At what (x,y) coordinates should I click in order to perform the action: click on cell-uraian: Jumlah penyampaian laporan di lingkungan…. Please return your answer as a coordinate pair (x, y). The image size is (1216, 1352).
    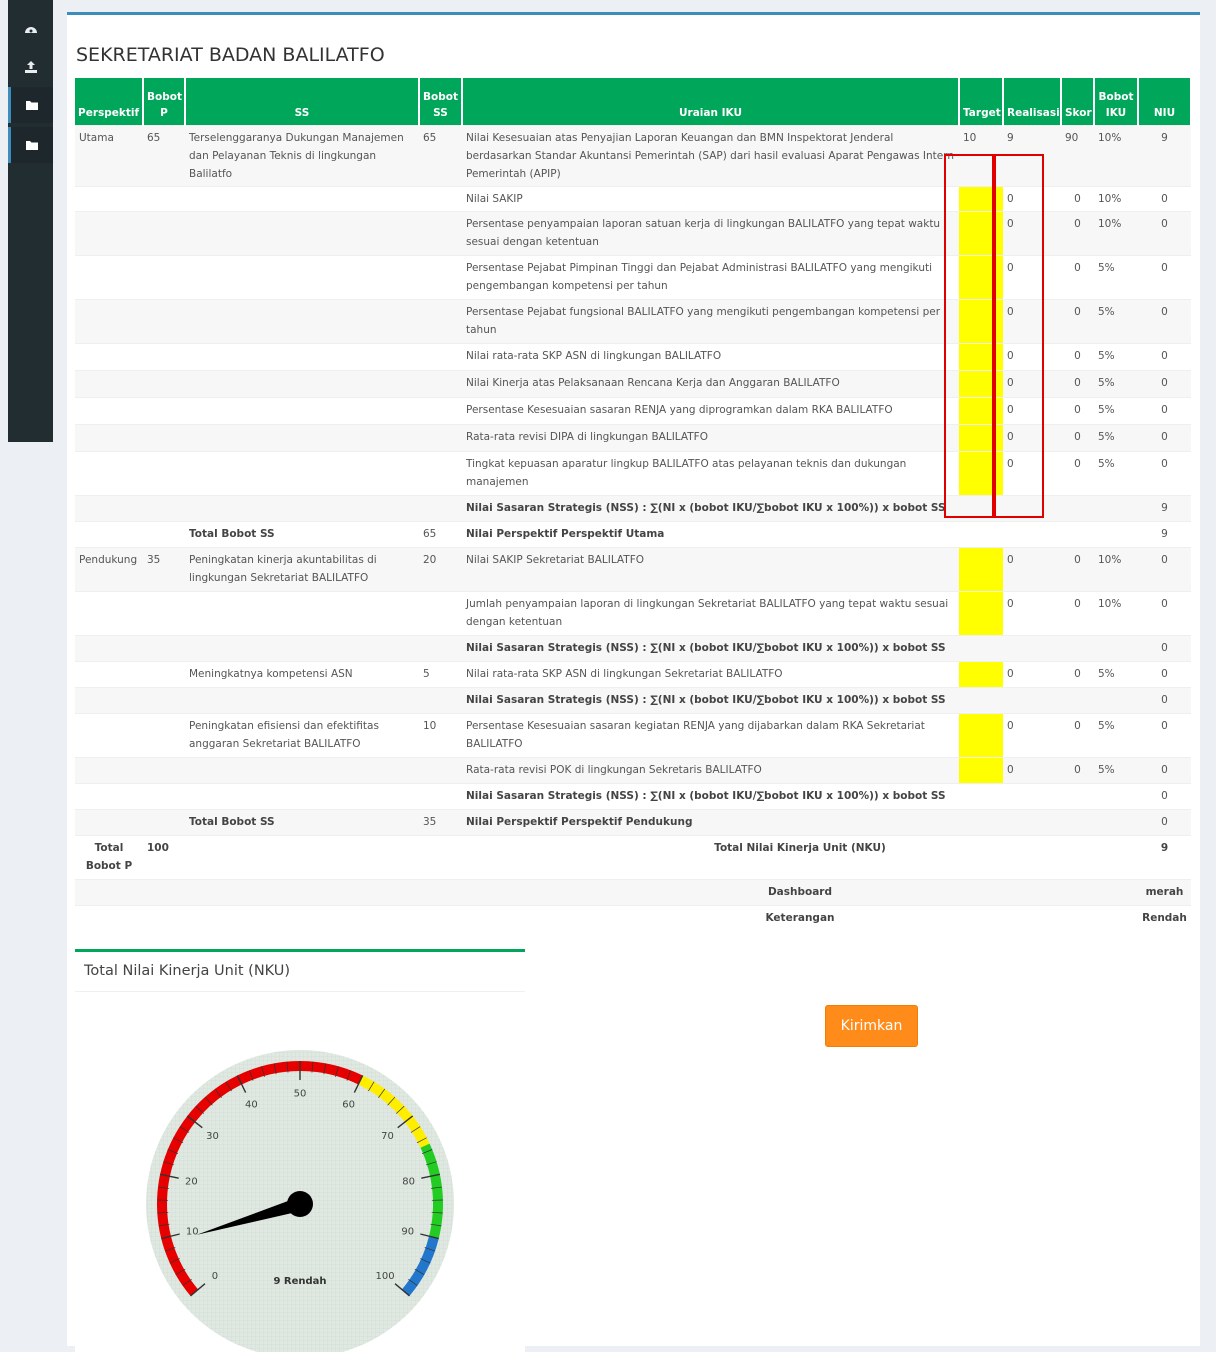
    Looking at the image, I should click on (710, 614).